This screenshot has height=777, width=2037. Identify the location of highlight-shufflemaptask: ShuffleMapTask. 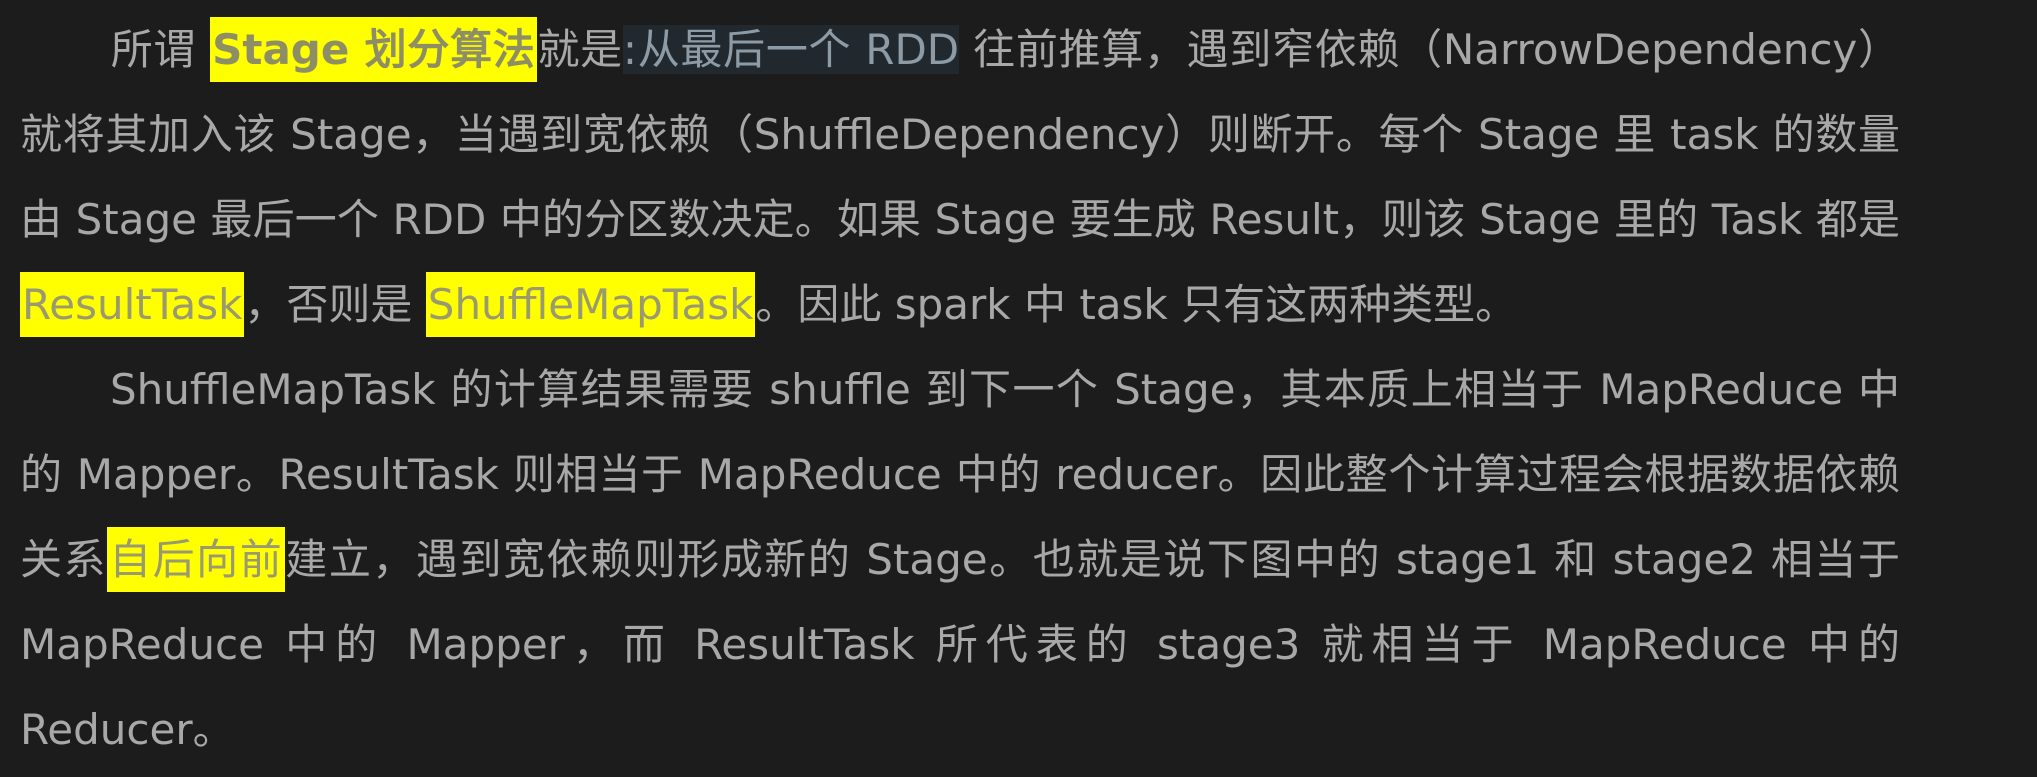
(590, 304).